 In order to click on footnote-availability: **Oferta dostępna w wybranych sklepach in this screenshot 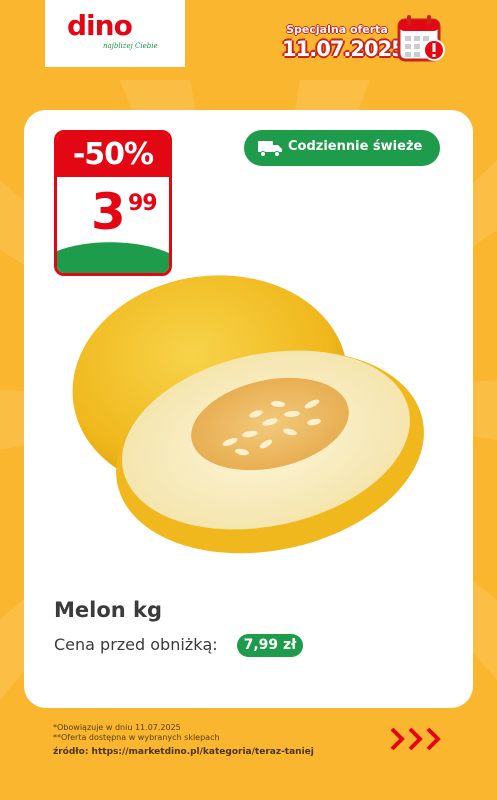, I will do `click(136, 737)`.